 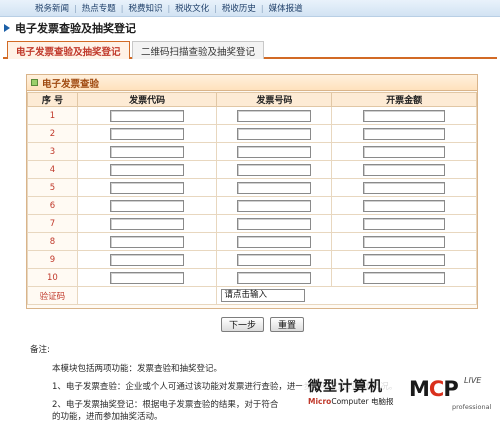 What do you see at coordinates (263, 295) in the screenshot?
I see `captcha-input: 请点击输入` at bounding box center [263, 295].